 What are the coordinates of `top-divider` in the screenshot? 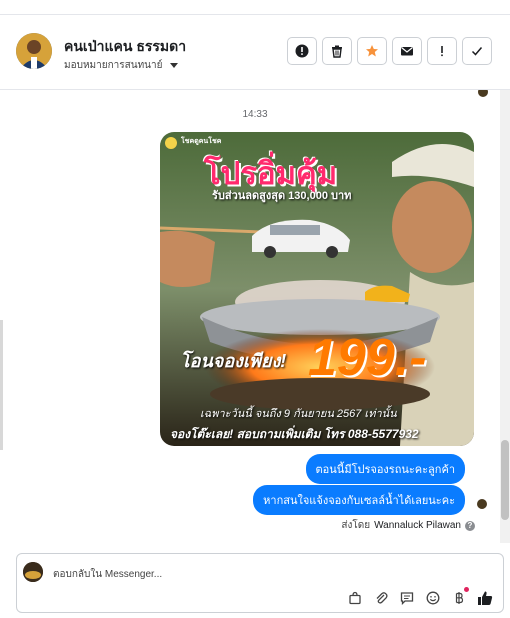 It's located at (255, 7).